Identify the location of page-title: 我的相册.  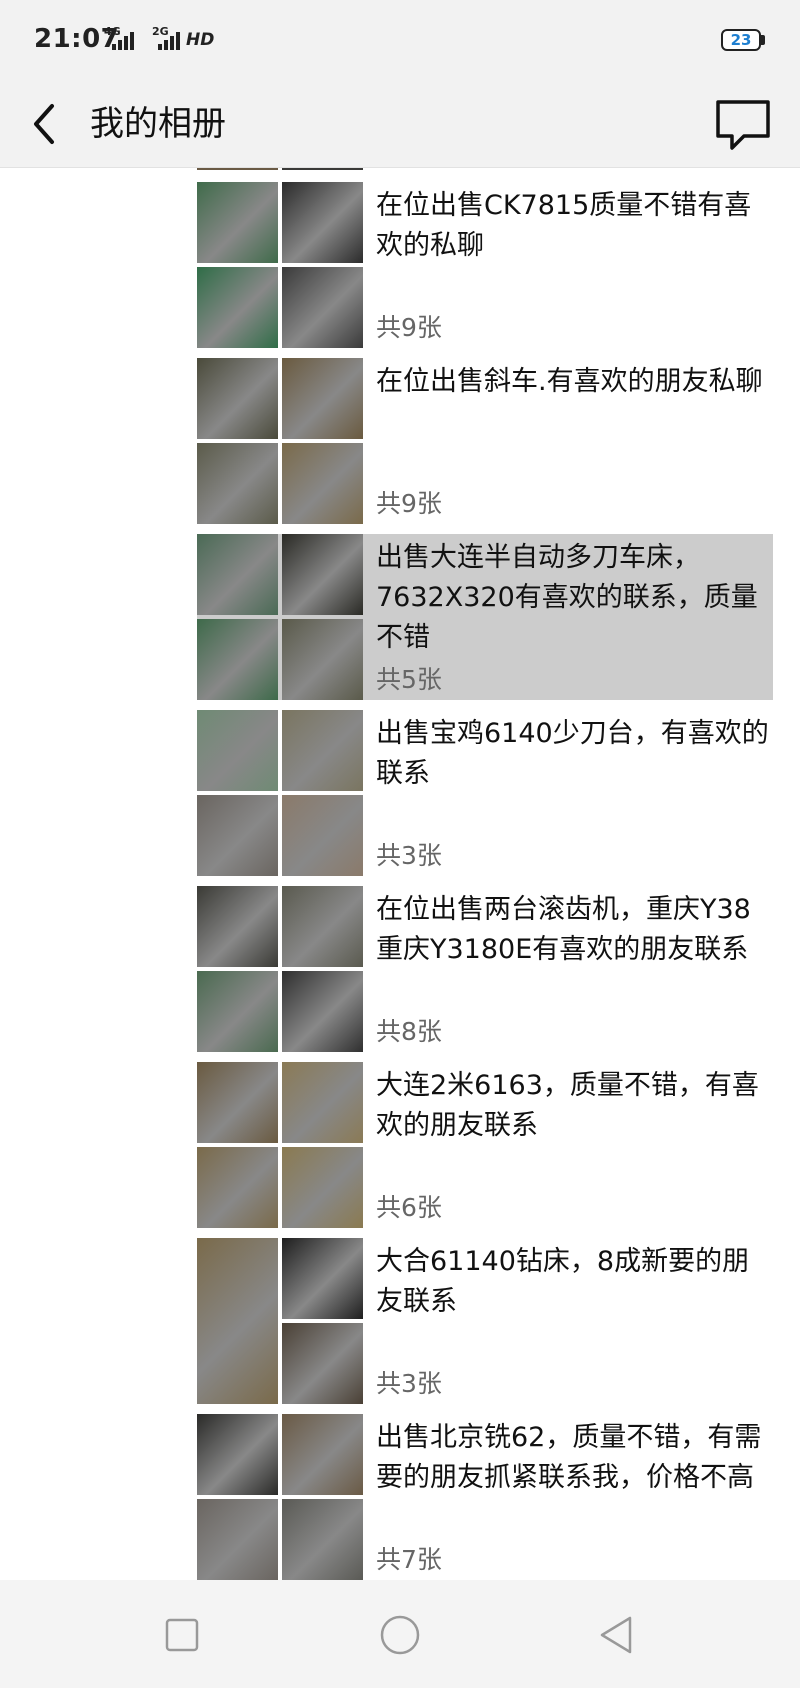
(158, 124).